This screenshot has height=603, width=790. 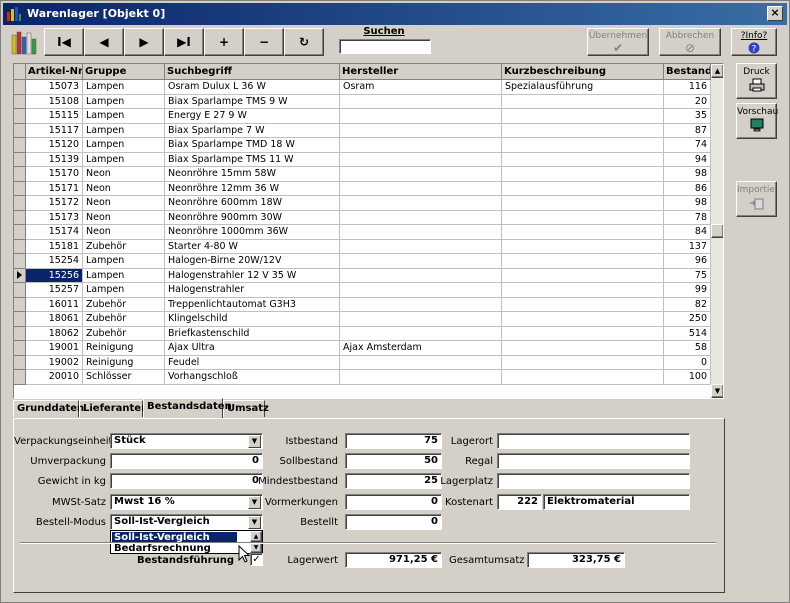 I want to click on cell-suchbegriff: Neonröhre 12mm 36 W, so click(x=252, y=188).